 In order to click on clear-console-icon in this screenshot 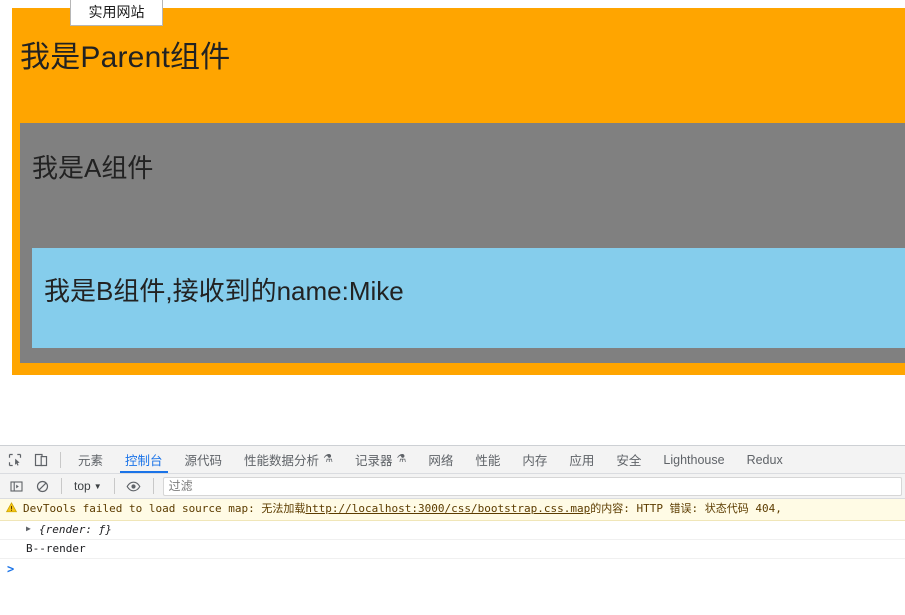, I will do `click(42, 486)`.